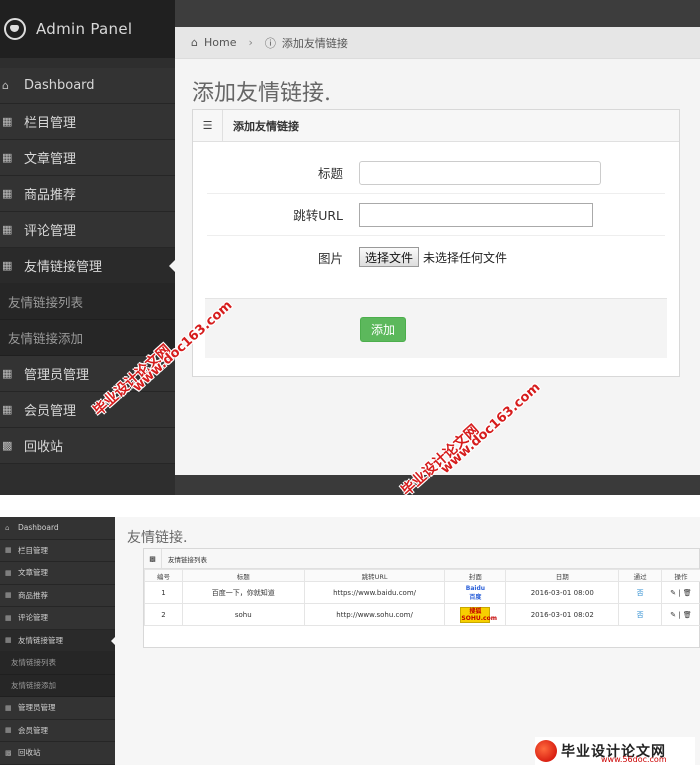 This screenshot has width=700, height=765. I want to click on column-header: 跳转URL, so click(374, 575).